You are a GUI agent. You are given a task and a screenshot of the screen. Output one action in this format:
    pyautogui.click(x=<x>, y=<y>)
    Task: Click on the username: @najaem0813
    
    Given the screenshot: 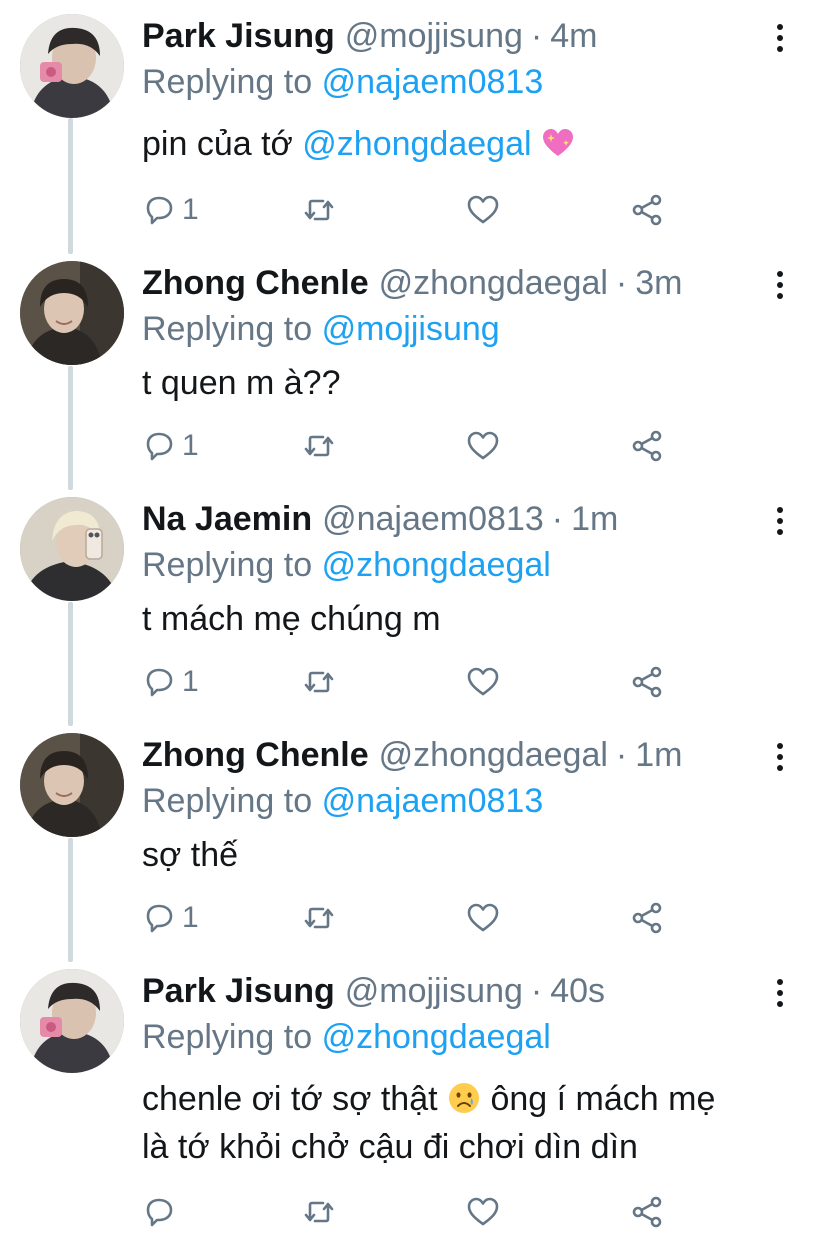 What is the action you would take?
    pyautogui.click(x=433, y=519)
    